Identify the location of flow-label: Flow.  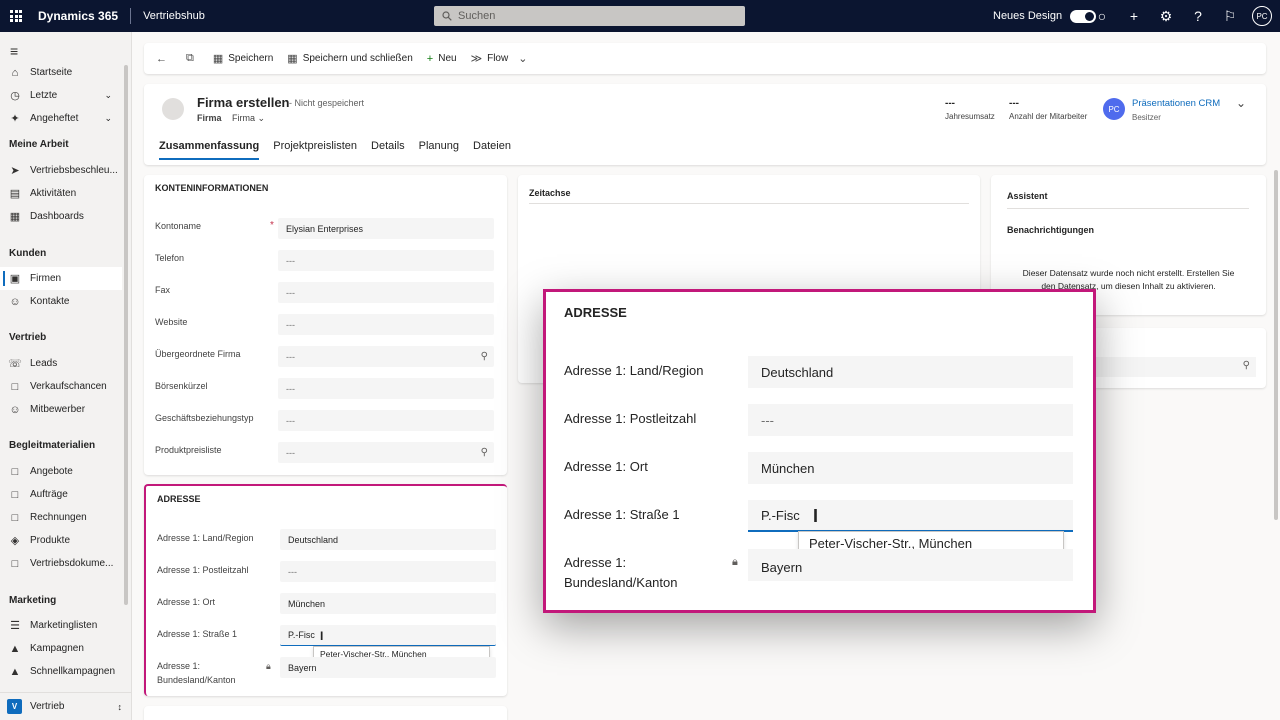
(498, 58).